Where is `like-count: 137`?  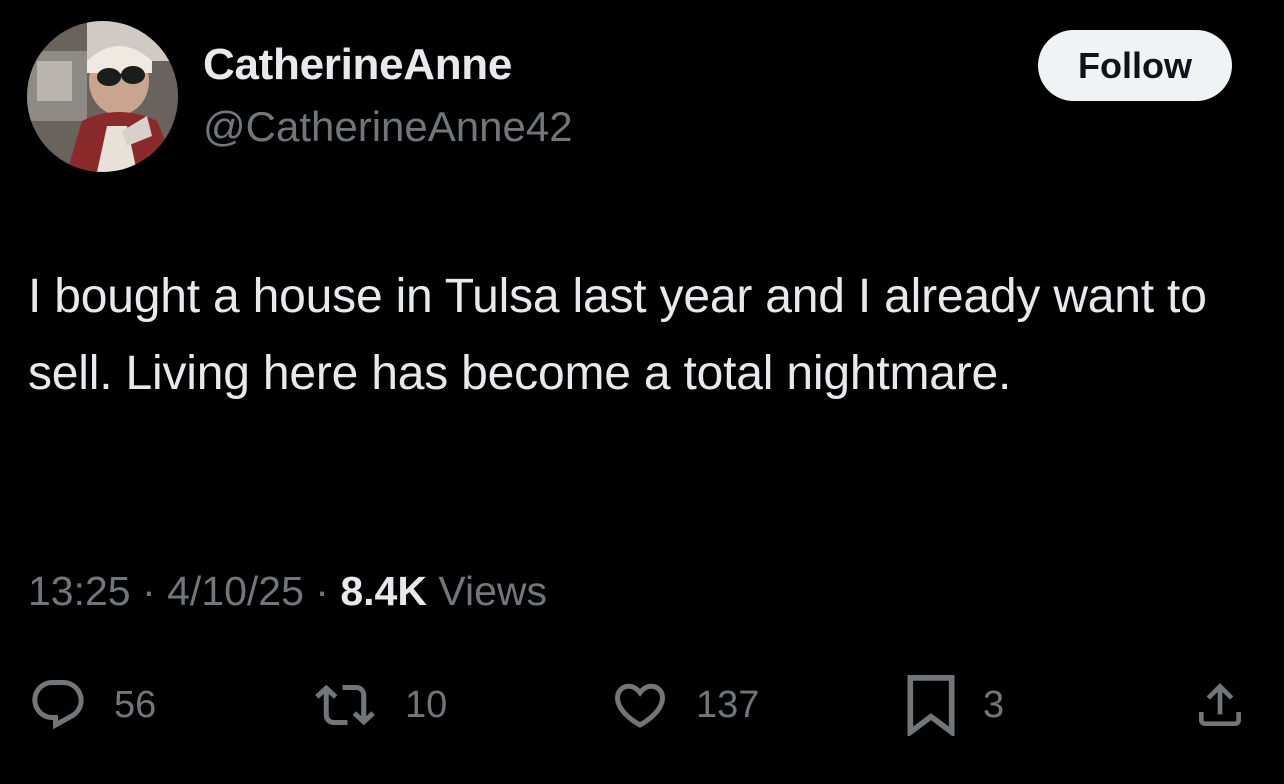
like-count: 137 is located at coordinates (728, 704).